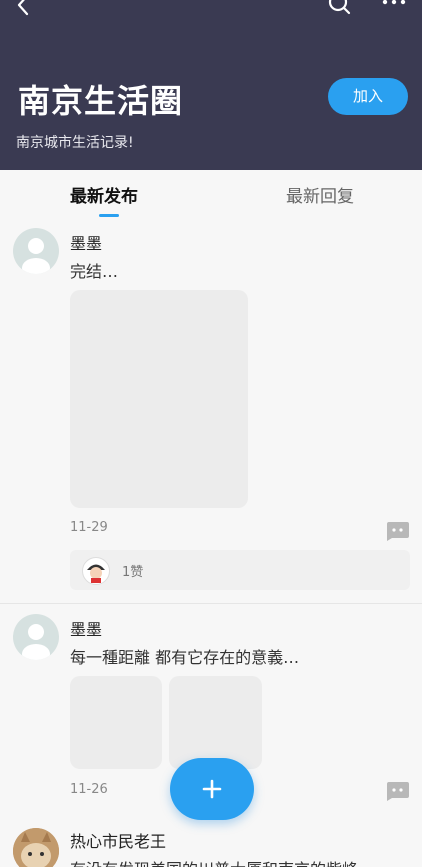 This screenshot has height=867, width=422. Describe the element at coordinates (133, 572) in the screenshot. I see `likes-count: 1赞` at that location.